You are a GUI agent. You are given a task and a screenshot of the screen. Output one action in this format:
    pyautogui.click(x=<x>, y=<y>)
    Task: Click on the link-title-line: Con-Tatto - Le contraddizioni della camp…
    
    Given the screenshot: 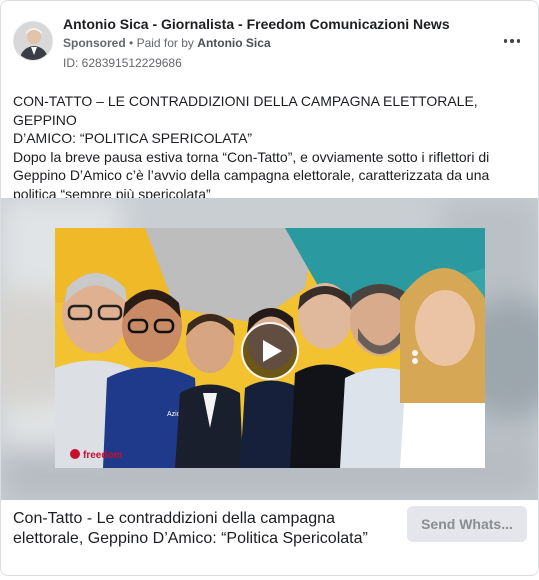 What is the action you would take?
    pyautogui.click(x=174, y=518)
    